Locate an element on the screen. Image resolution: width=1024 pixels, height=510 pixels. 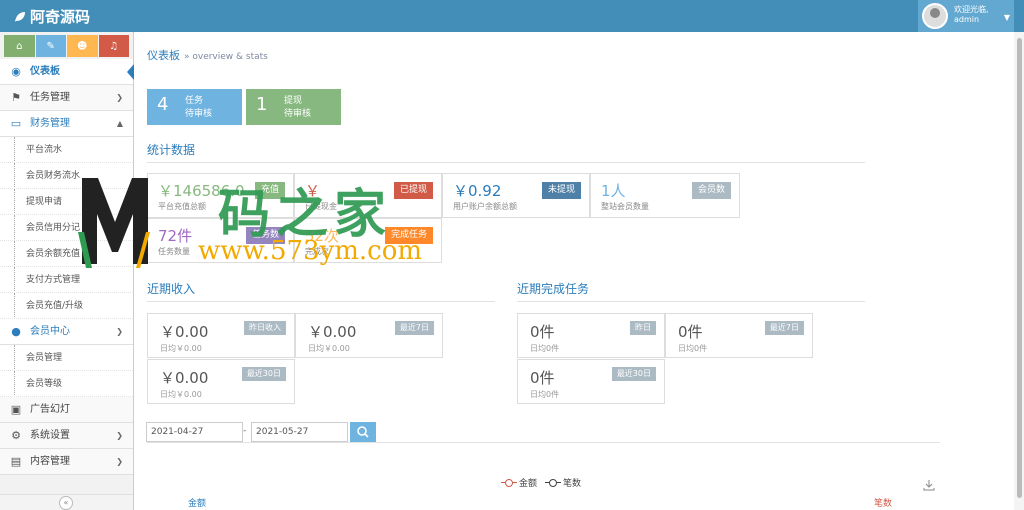
pending-tasks-tile: 4 任务 待审核 is located at coordinates (194, 107).